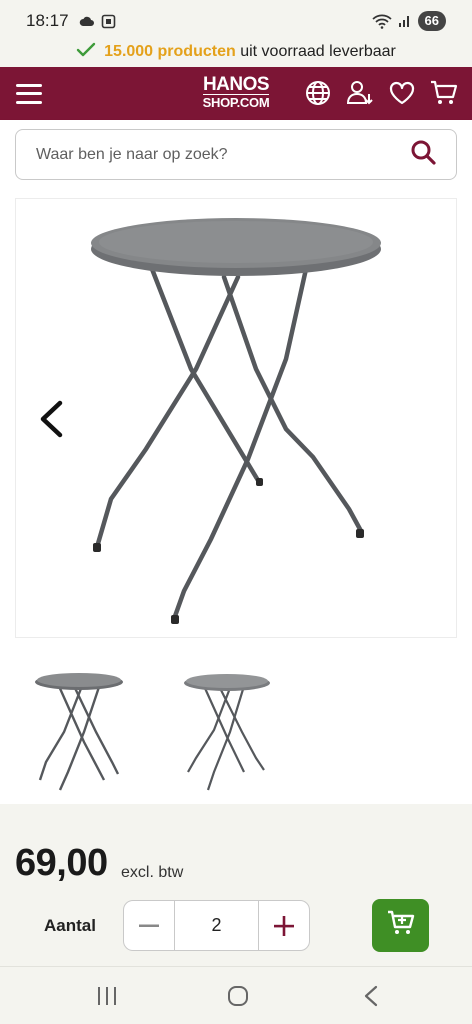  I want to click on cloud-icon, so click(86, 21).